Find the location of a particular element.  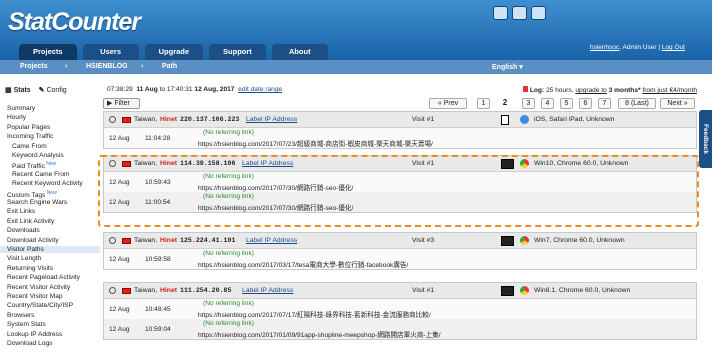

sidebar-item: Exit Links is located at coordinates (21, 211).